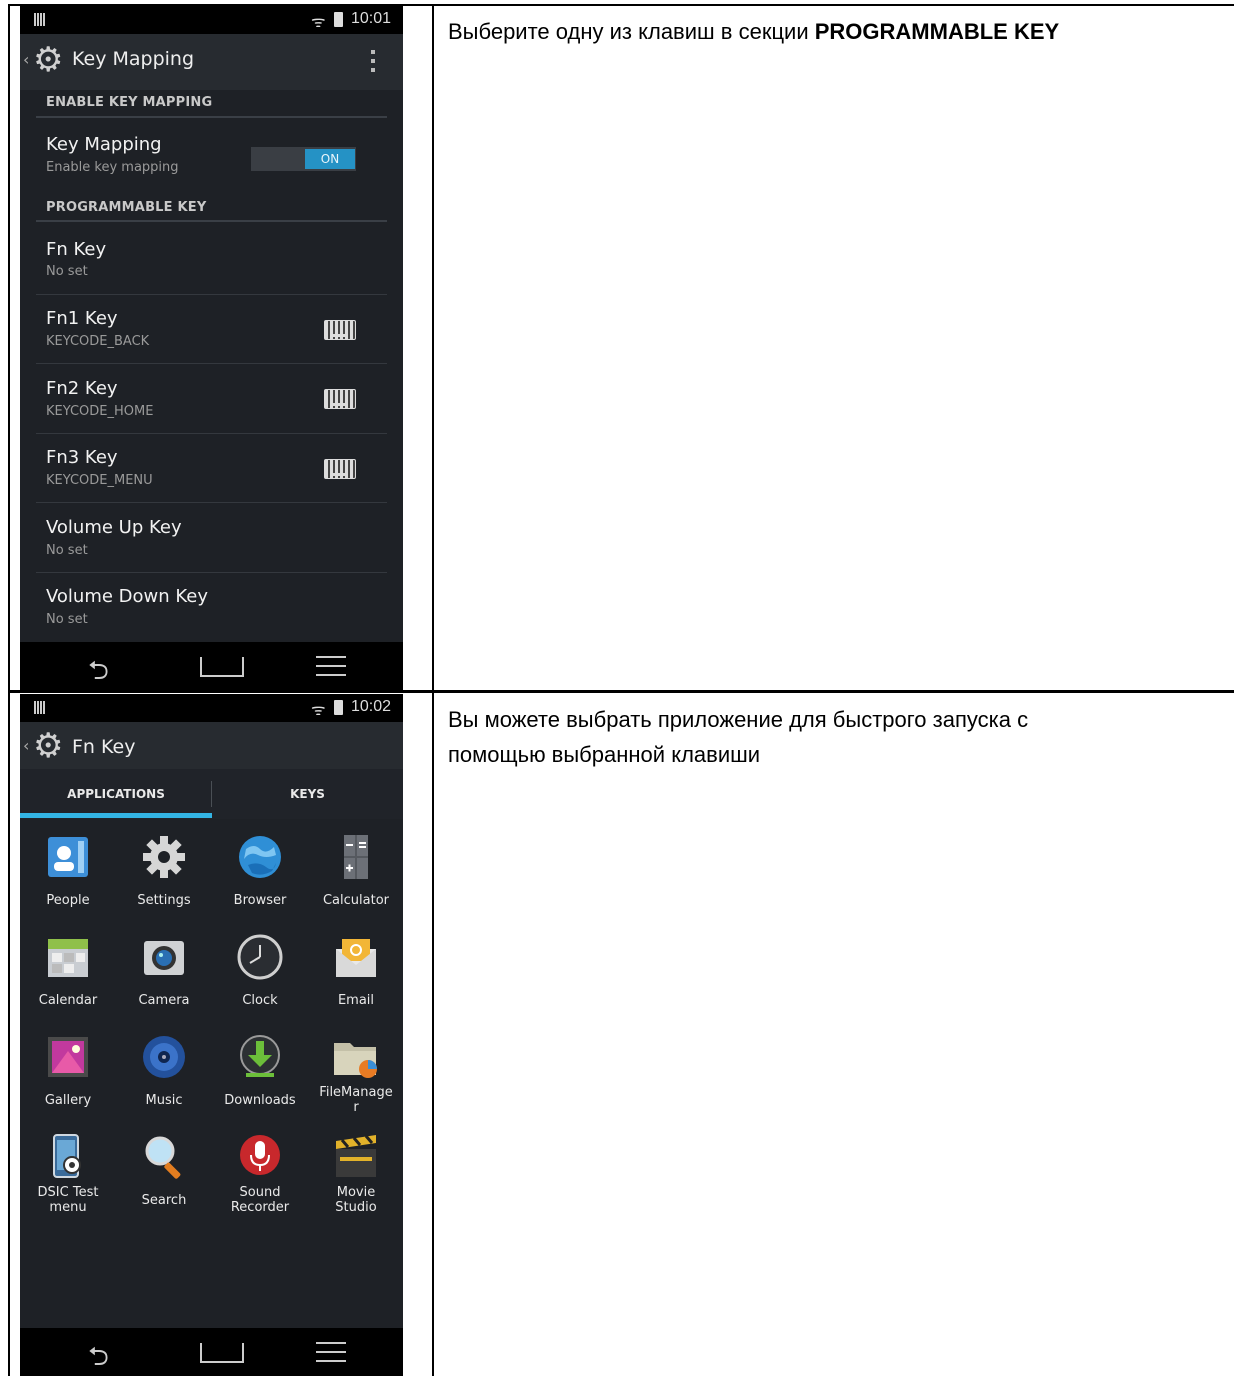  Describe the element at coordinates (116, 815) in the screenshot. I see `tab-indicator` at that location.